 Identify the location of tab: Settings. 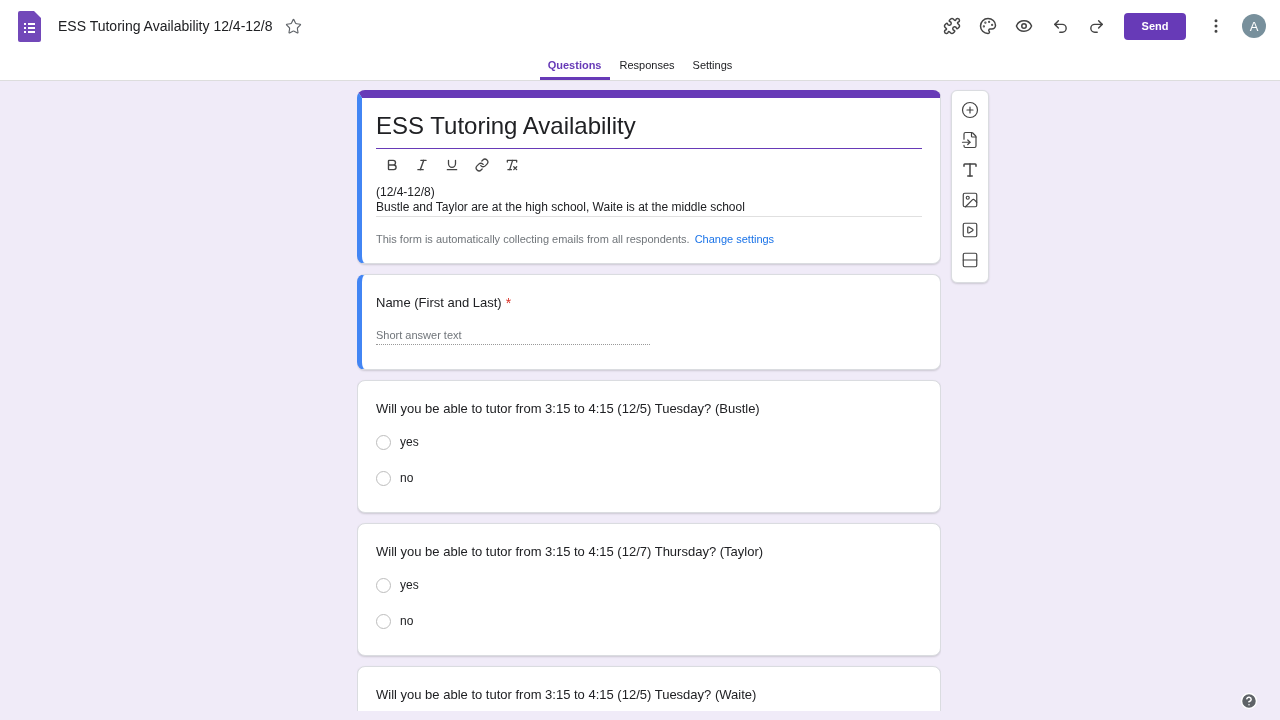
(712, 66).